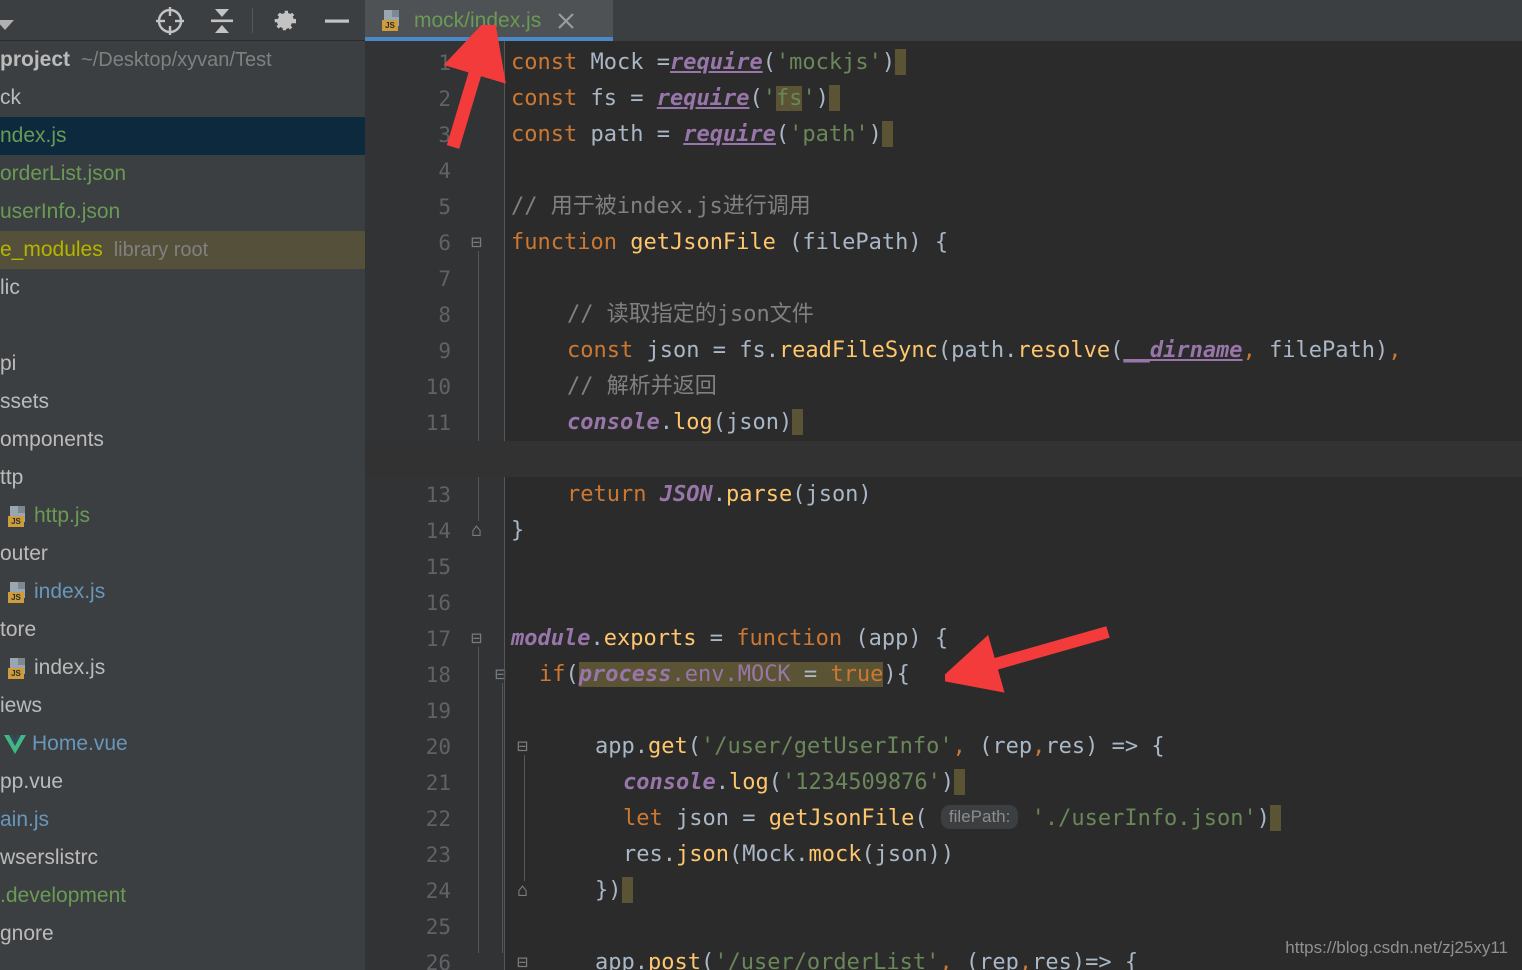 The height and width of the screenshot is (970, 1522). What do you see at coordinates (517, 531) in the screenshot?
I see `code-line: }` at bounding box center [517, 531].